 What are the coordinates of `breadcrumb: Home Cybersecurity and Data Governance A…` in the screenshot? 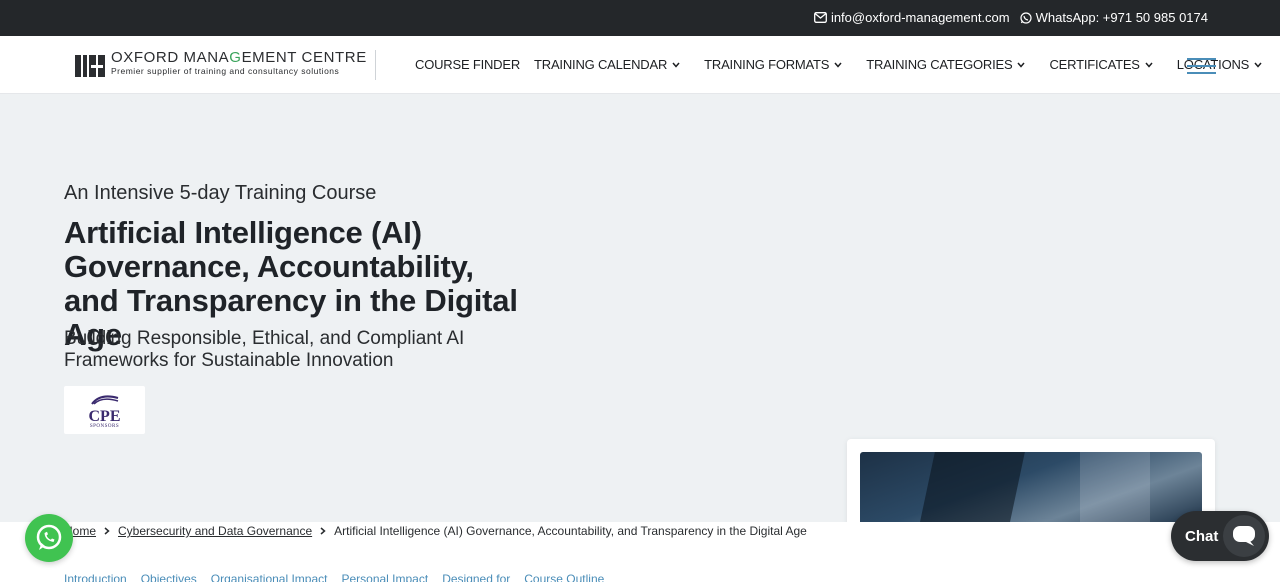 It's located at (435, 531).